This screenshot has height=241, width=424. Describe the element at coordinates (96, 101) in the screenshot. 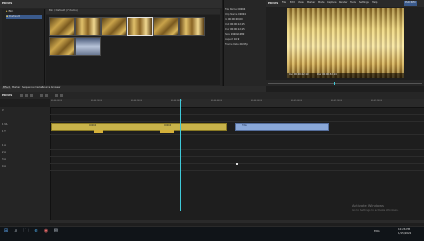

I see `ruler-tick-label: 00:00:10;00` at that location.